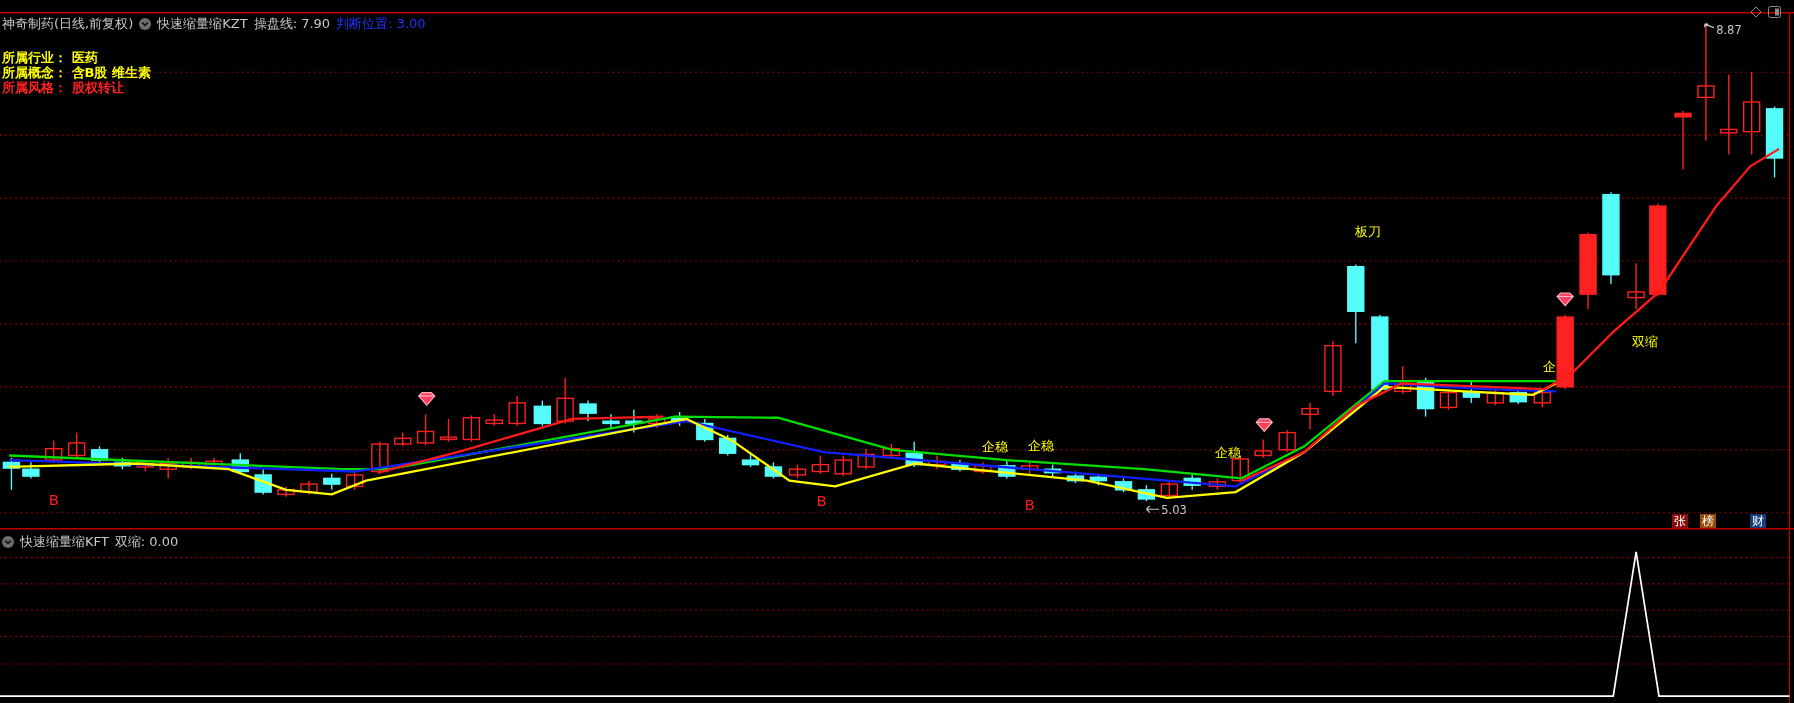  What do you see at coordinates (1680, 521) in the screenshot?
I see `info-badge: 张` at bounding box center [1680, 521].